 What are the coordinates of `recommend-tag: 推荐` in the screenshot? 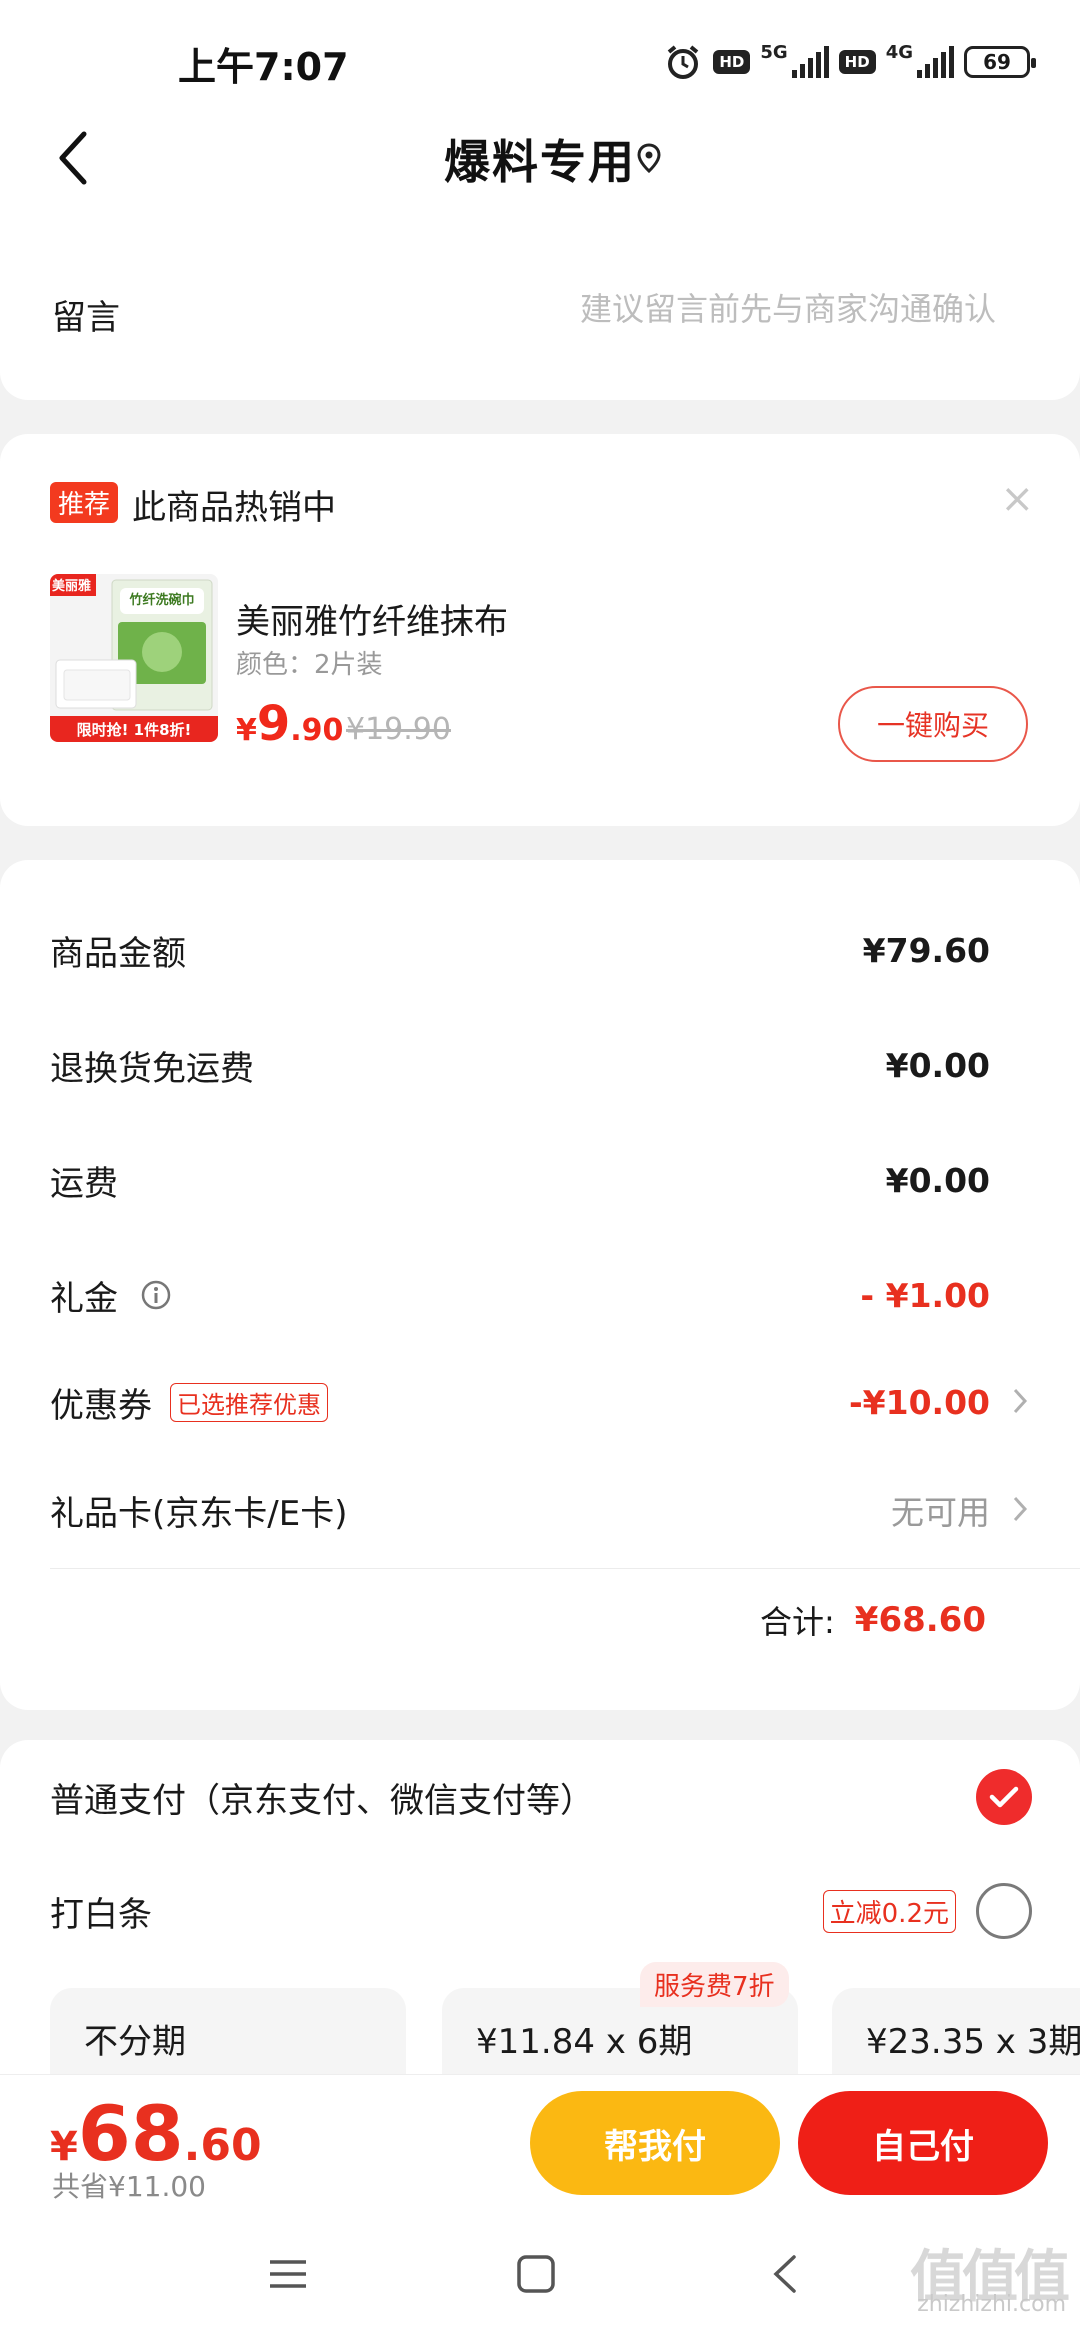 It's located at (84, 502).